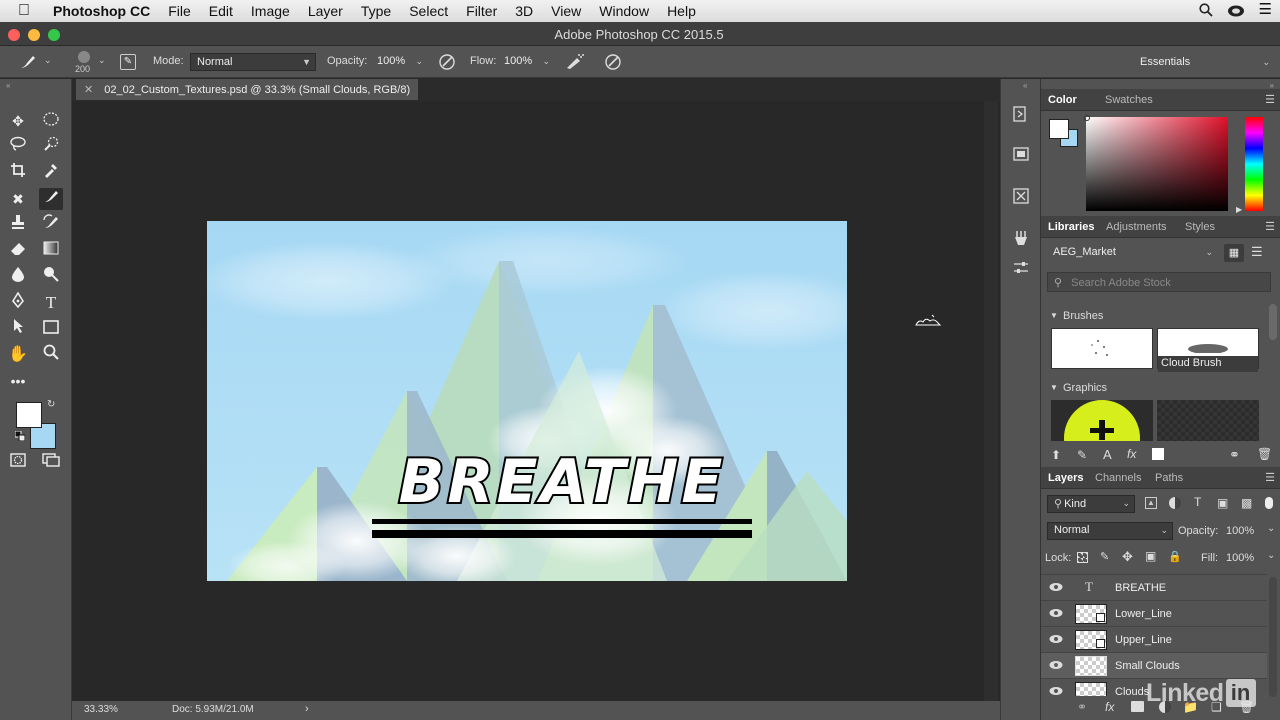 This screenshot has width=1280, height=720. Describe the element at coordinates (1257, 252) in the screenshot. I see `list-view-icon: ☰` at that location.